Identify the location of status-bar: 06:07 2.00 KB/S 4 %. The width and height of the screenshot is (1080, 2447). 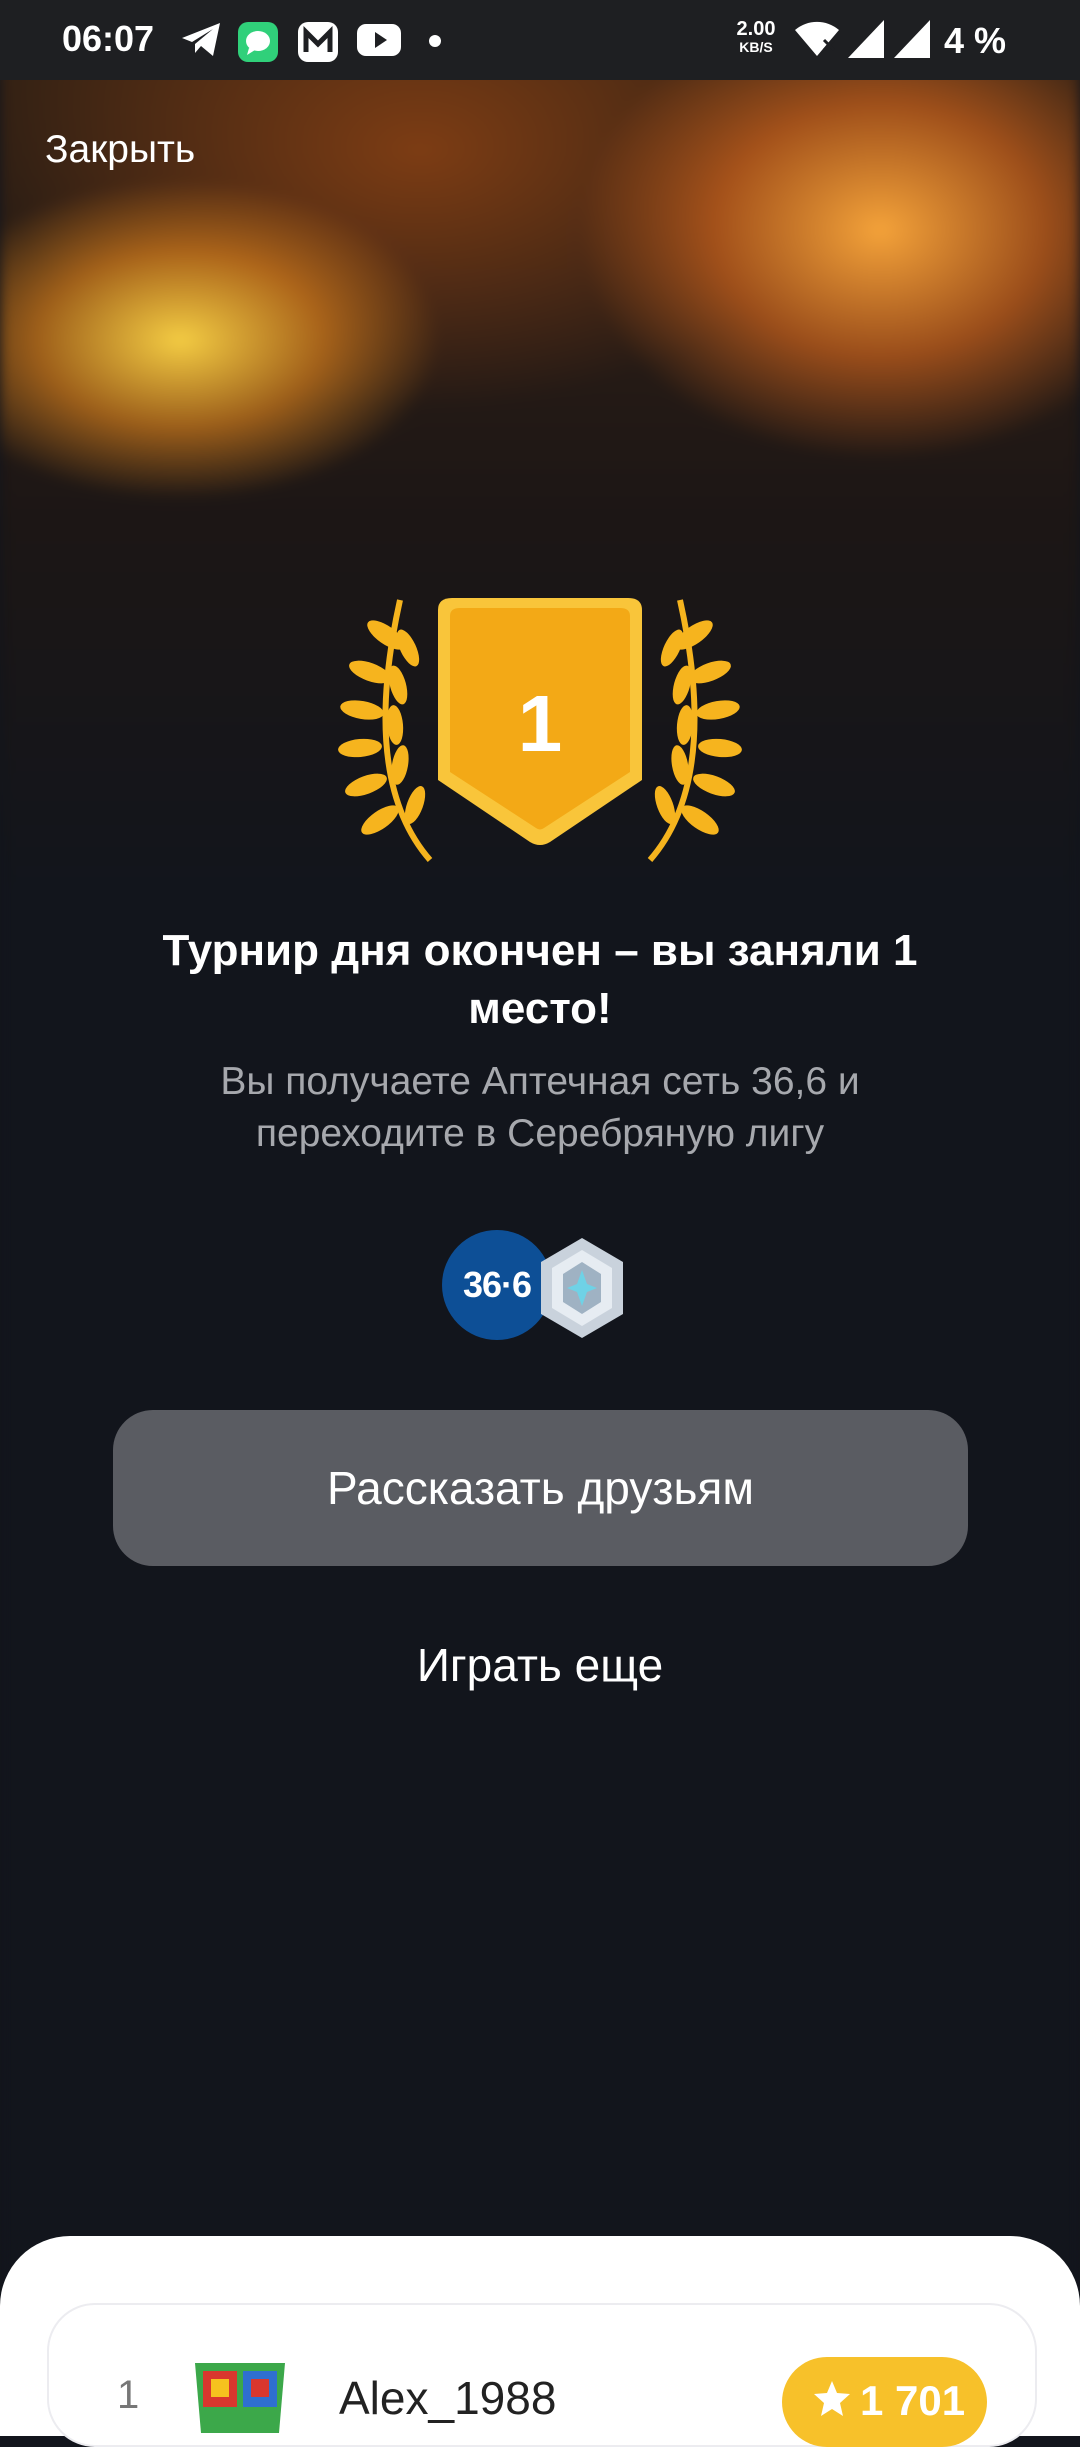
(540, 40).